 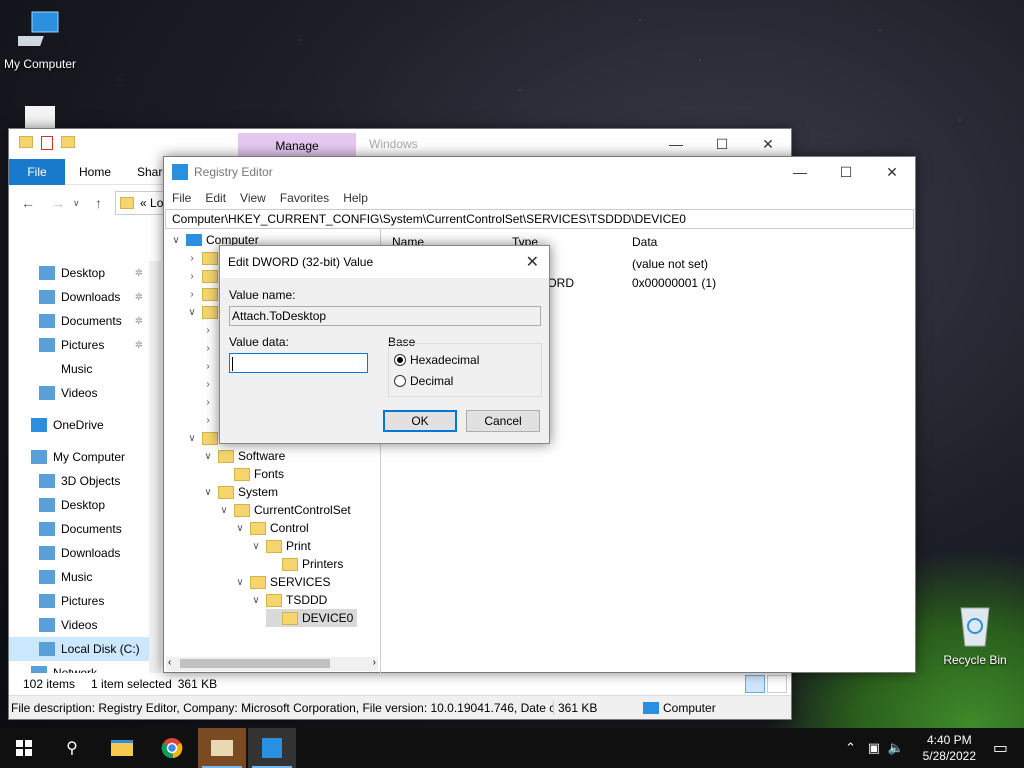 I want to click on tree-node-system: ∨ System, so click(x=240, y=492).